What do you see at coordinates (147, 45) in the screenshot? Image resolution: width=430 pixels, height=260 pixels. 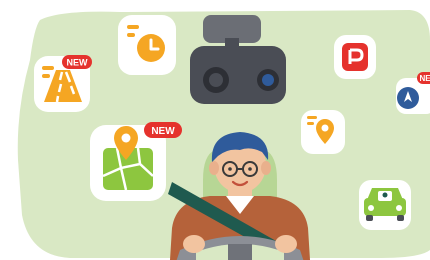 I see `clock-app-card` at bounding box center [147, 45].